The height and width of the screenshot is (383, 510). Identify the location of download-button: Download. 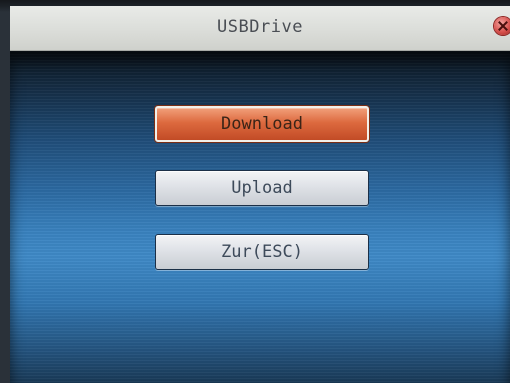
(262, 124).